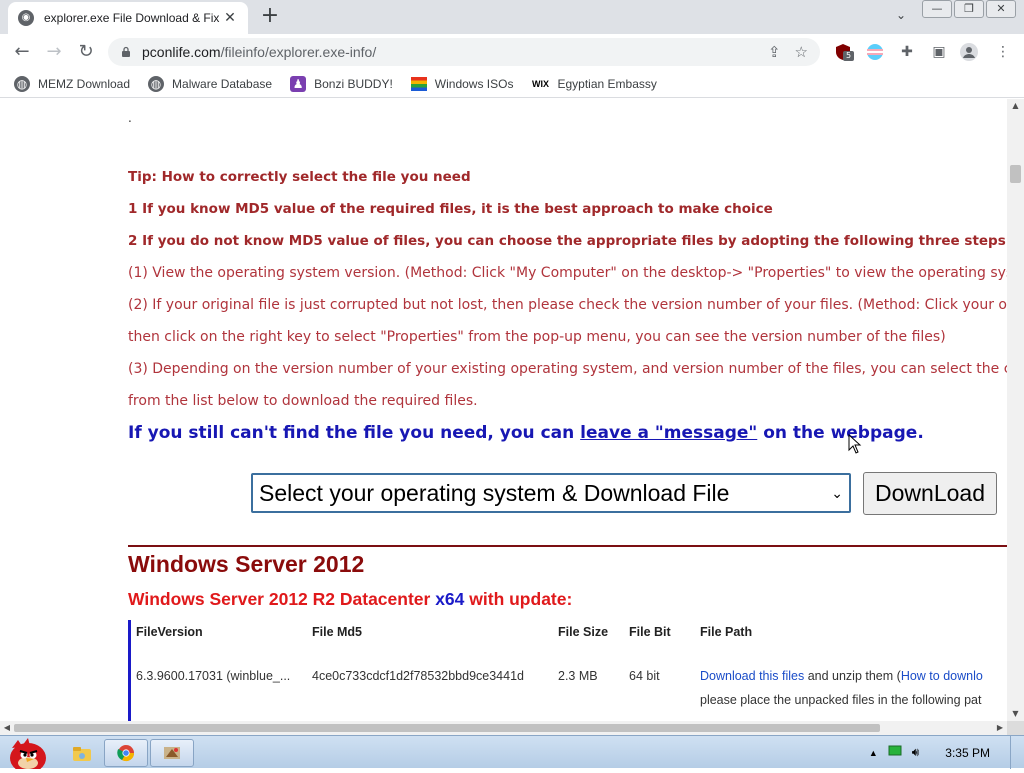 This screenshot has width=1024, height=773. I want to click on show-hidden-icons-icon: ▲, so click(873, 753).